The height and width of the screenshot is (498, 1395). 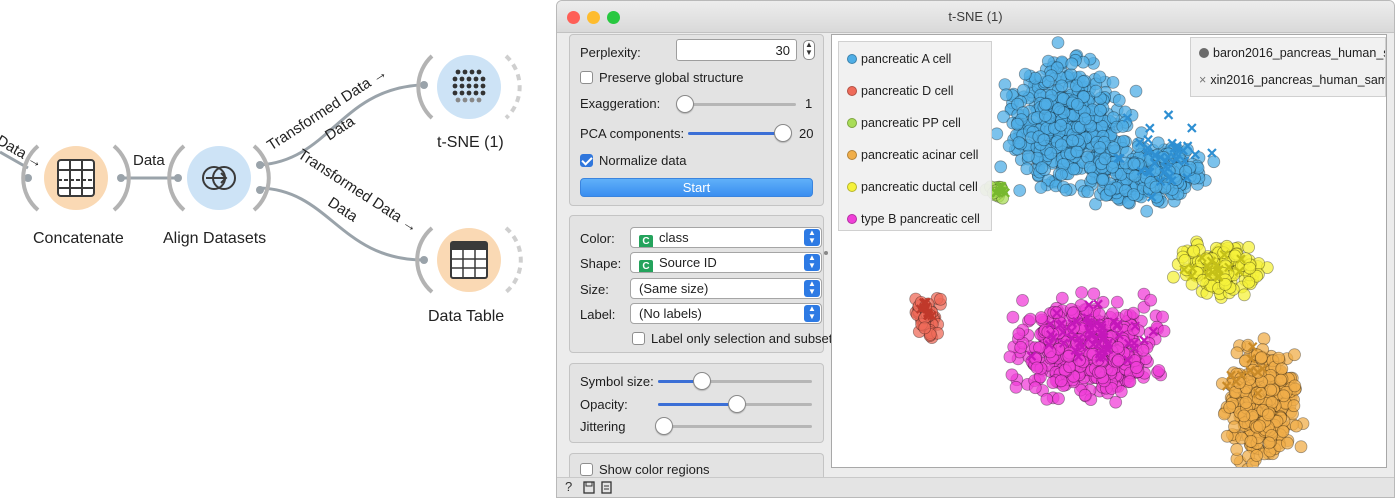 I want to click on opacity-slider-fill, so click(x=696, y=404).